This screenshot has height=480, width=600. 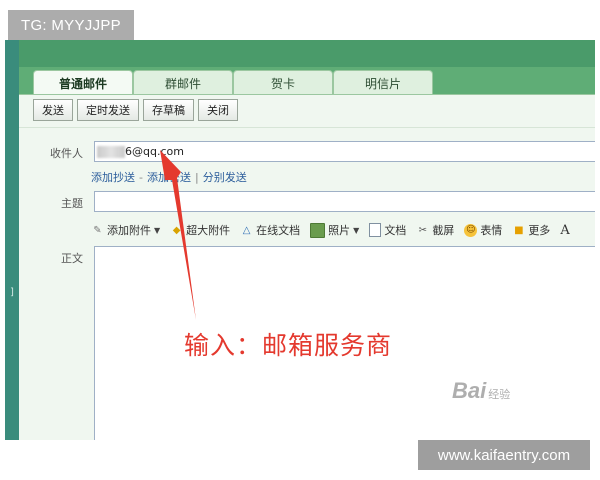 What do you see at coordinates (278, 230) in the screenshot?
I see `online-doc-label: 在线文档` at bounding box center [278, 230].